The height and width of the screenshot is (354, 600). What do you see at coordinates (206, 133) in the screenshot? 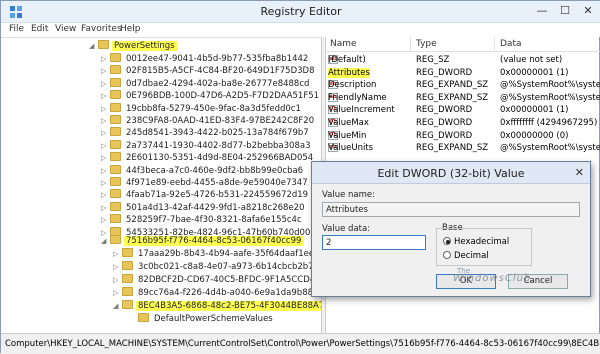
I see `tree-item: ▷ 245d8541-3943-4422-b025-13a784f679b7` at bounding box center [206, 133].